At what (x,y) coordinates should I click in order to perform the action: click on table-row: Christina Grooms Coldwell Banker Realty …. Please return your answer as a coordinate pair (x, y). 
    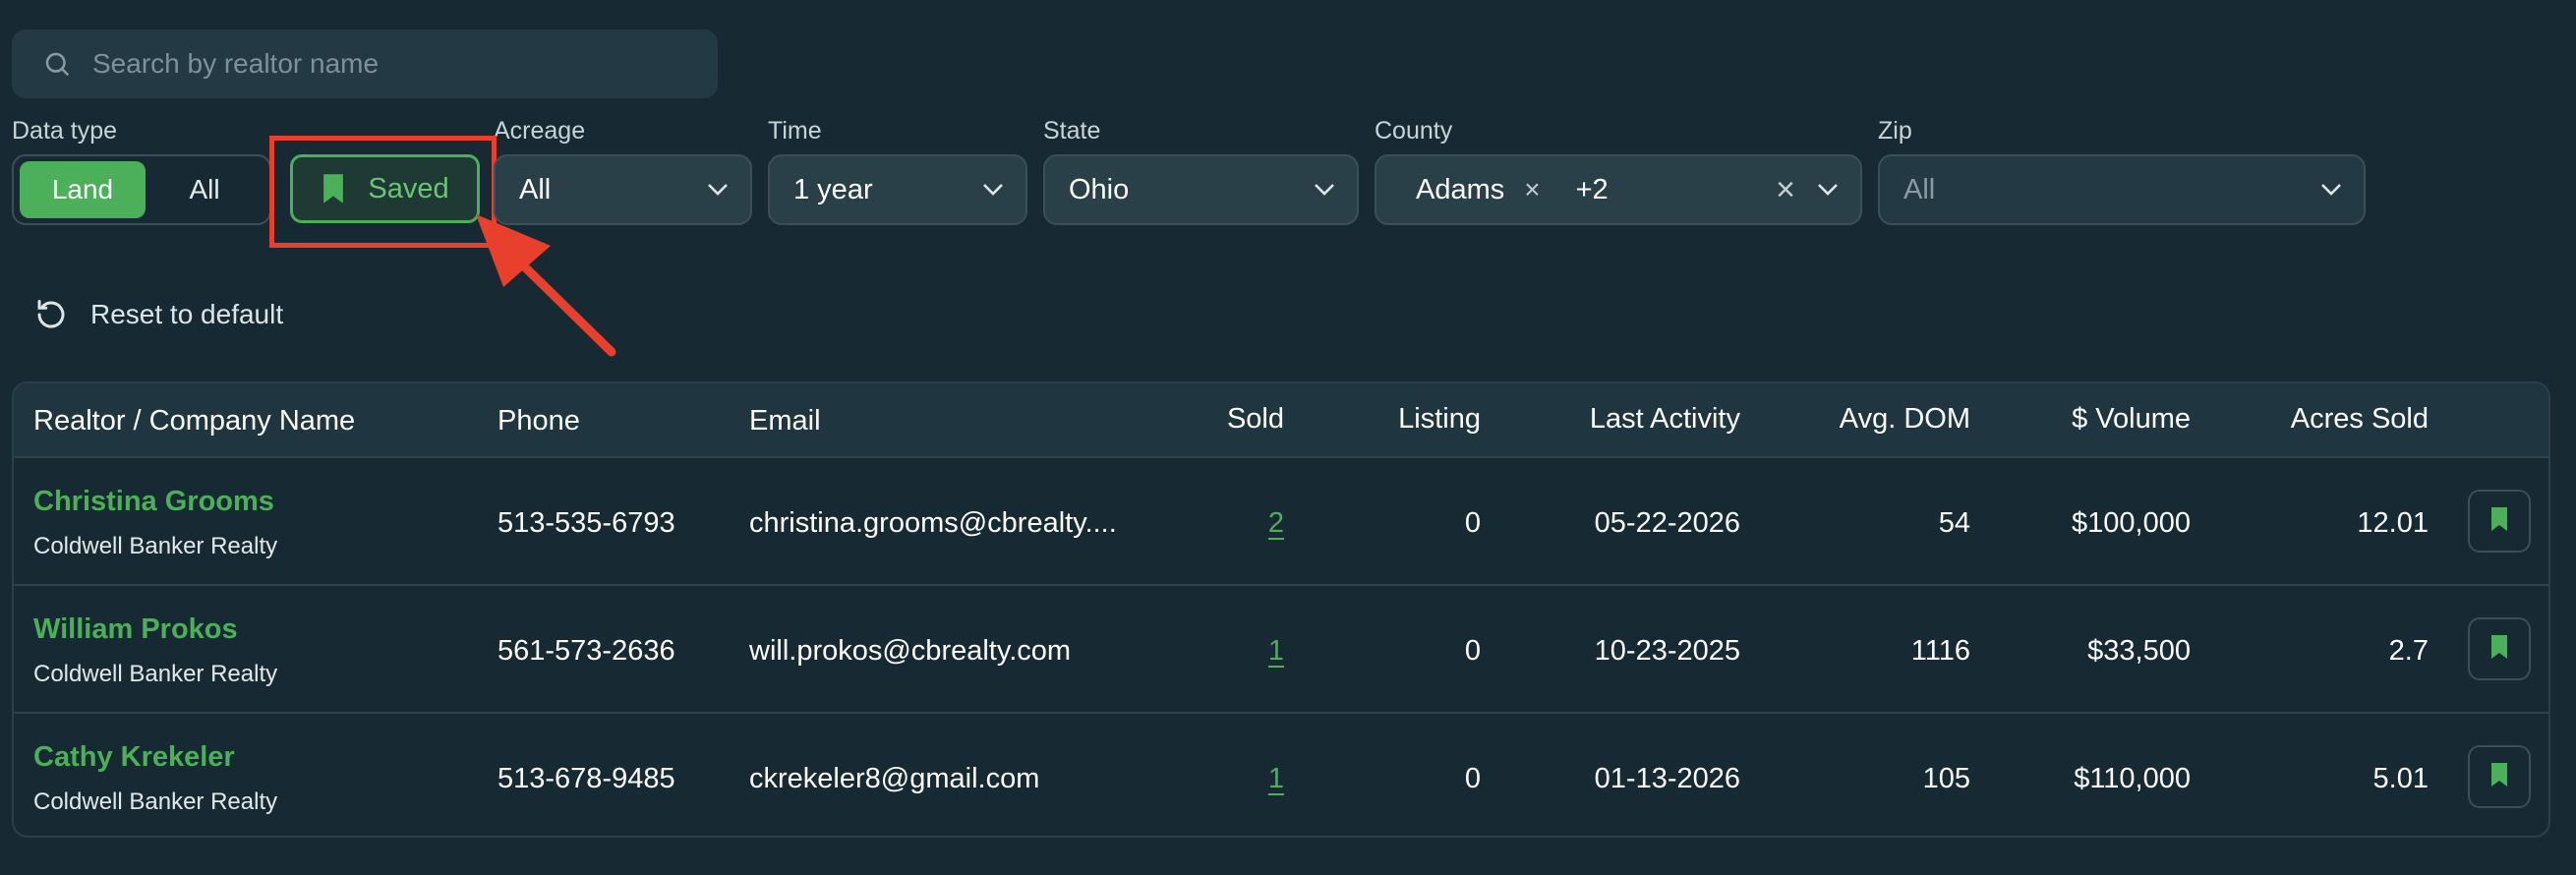
    Looking at the image, I should click on (1281, 520).